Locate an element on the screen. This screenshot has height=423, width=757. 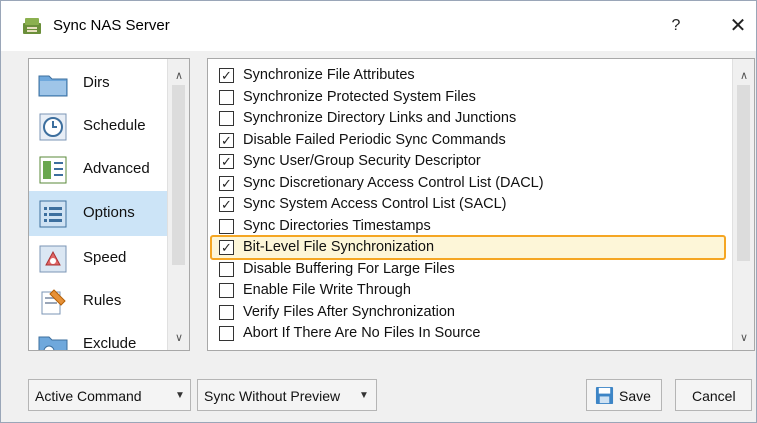
option-label: Sync Directories Timestamps is located at coordinates (337, 225).